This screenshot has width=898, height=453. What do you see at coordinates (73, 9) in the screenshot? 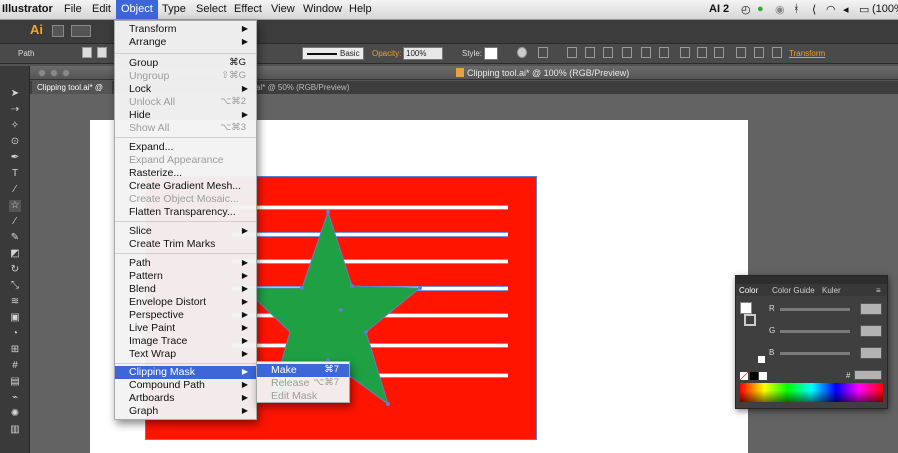
I see `menu-file: File` at bounding box center [73, 9].